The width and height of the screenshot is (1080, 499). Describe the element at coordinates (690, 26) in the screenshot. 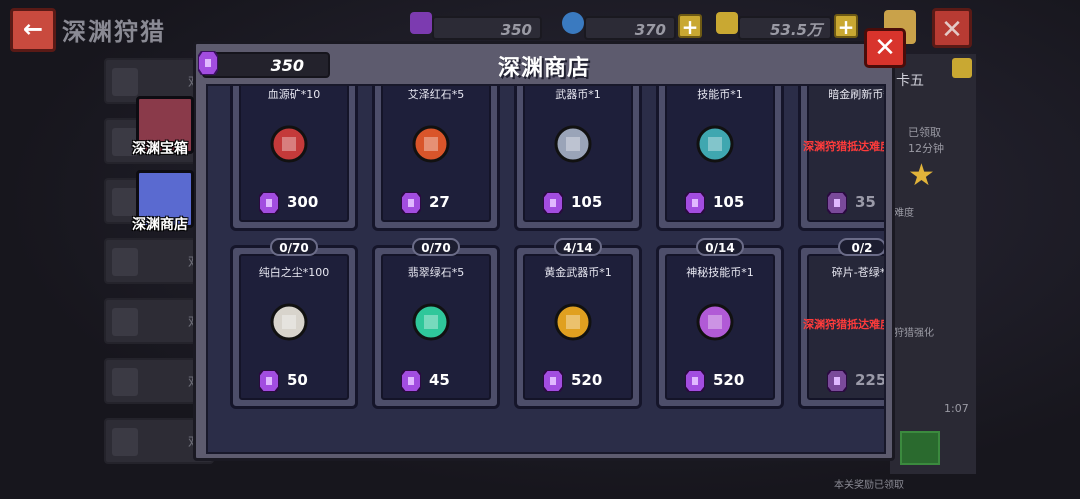

I see `add-blue-gem-button: +` at that location.